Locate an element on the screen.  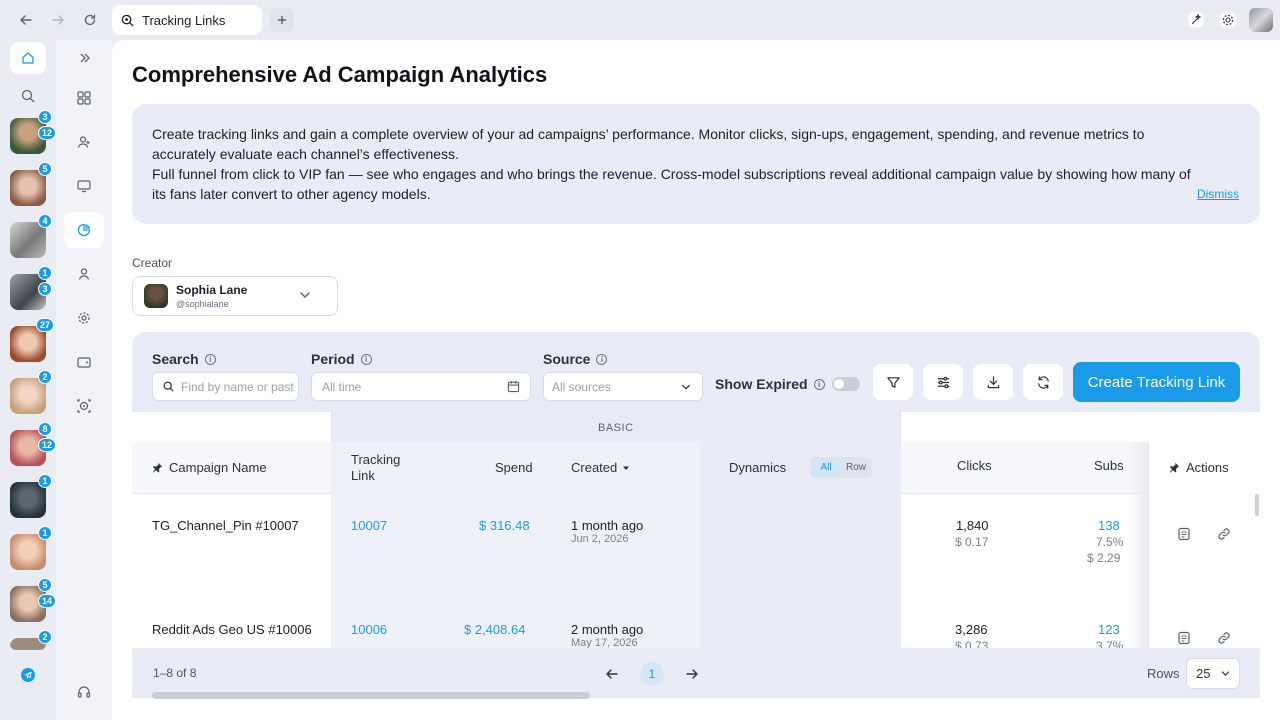
subs-cost: $ 2.29 is located at coordinates (1104, 558).